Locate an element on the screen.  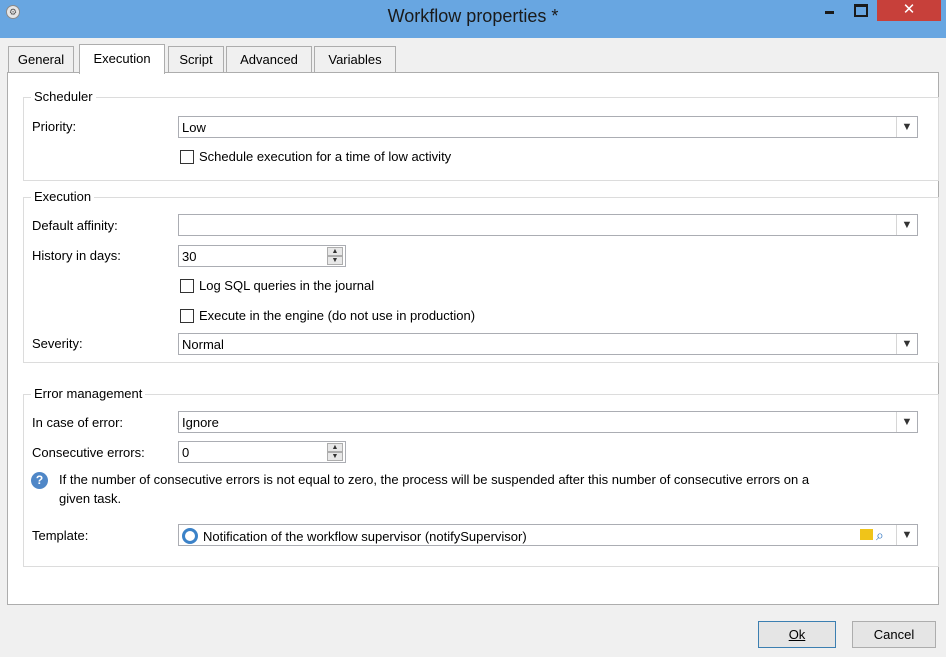
tab-script: Script is located at coordinates (196, 59).